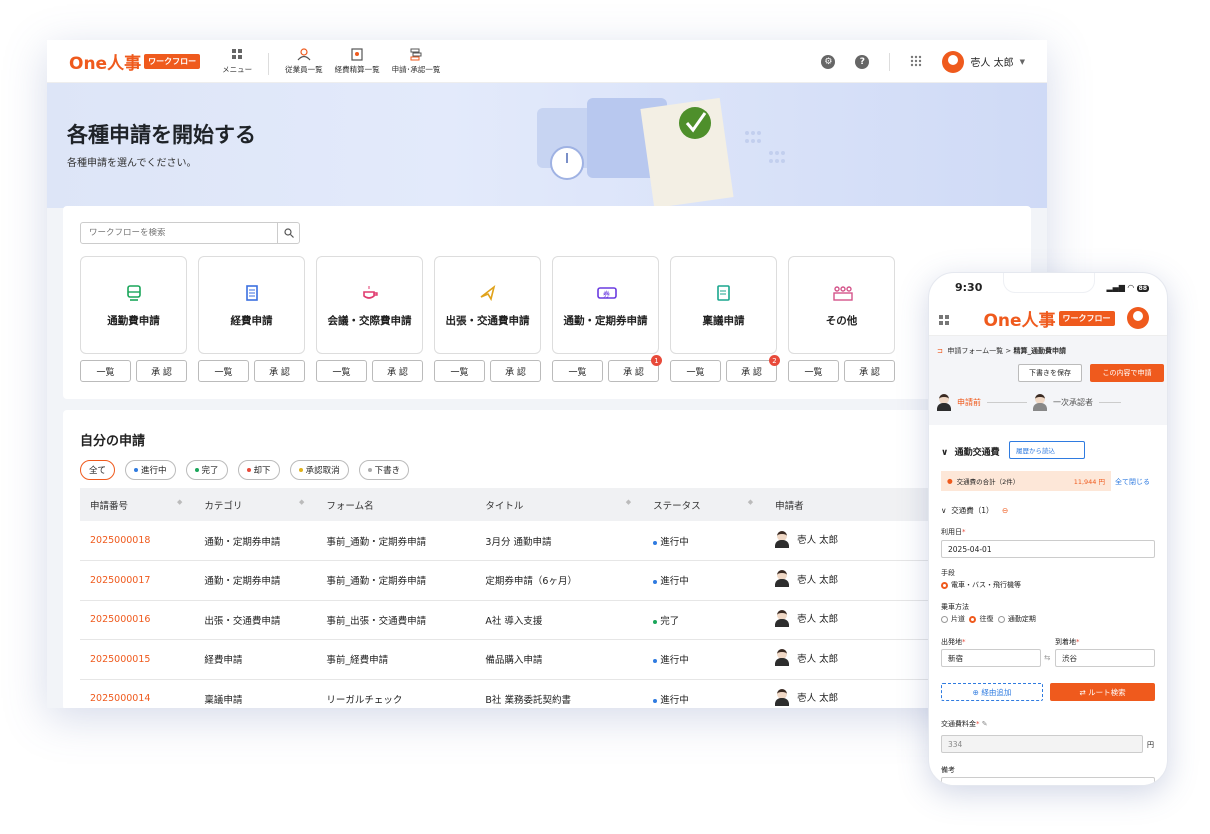  What do you see at coordinates (974, 510) in the screenshot?
I see `sub-section-header: ∨ 交通費（1） ⊖` at bounding box center [974, 510].